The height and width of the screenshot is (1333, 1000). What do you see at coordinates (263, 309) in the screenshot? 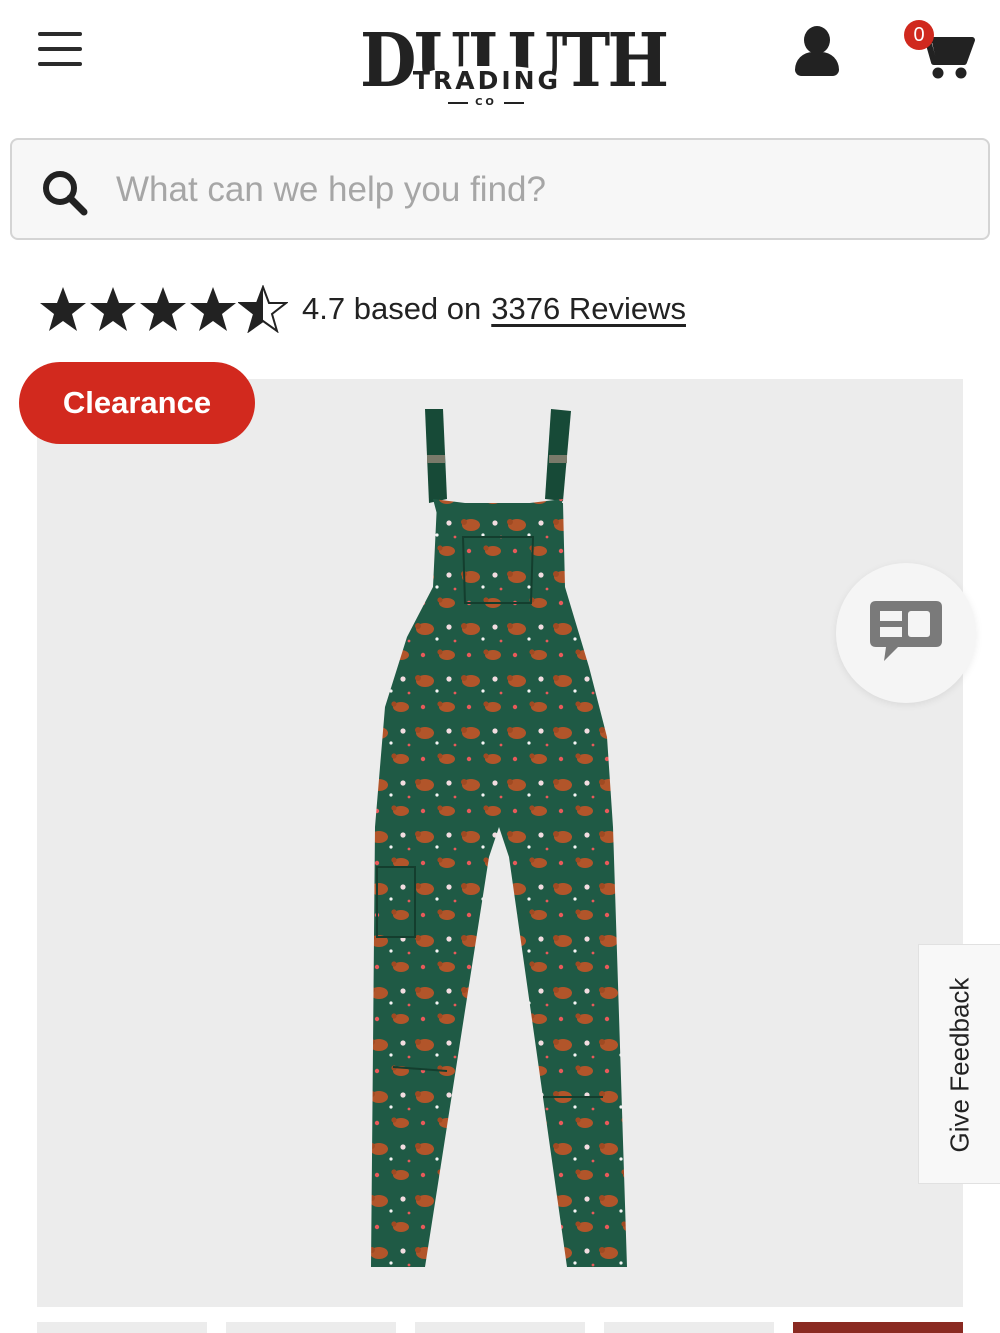
I see `star-half-icon` at bounding box center [263, 309].